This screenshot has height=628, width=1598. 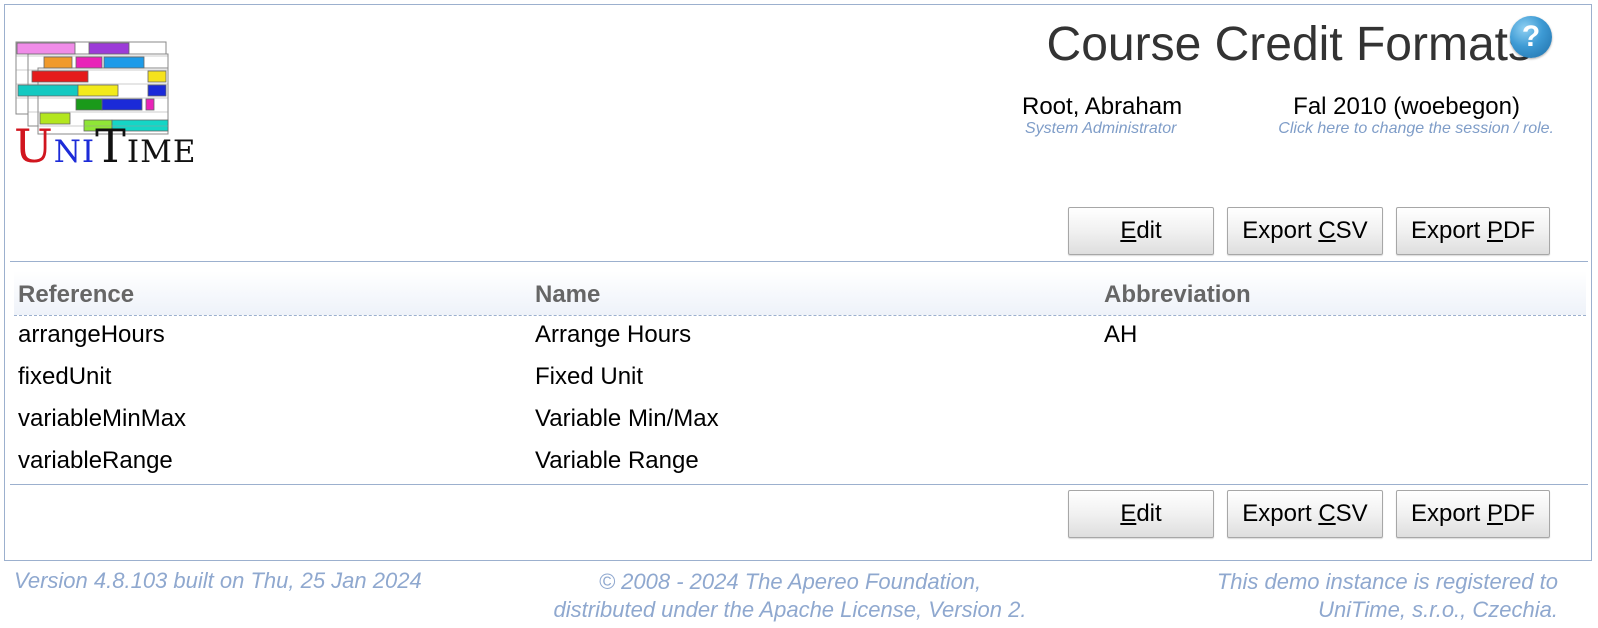 I want to click on user-name: Root, Abraham, so click(x=1102, y=107).